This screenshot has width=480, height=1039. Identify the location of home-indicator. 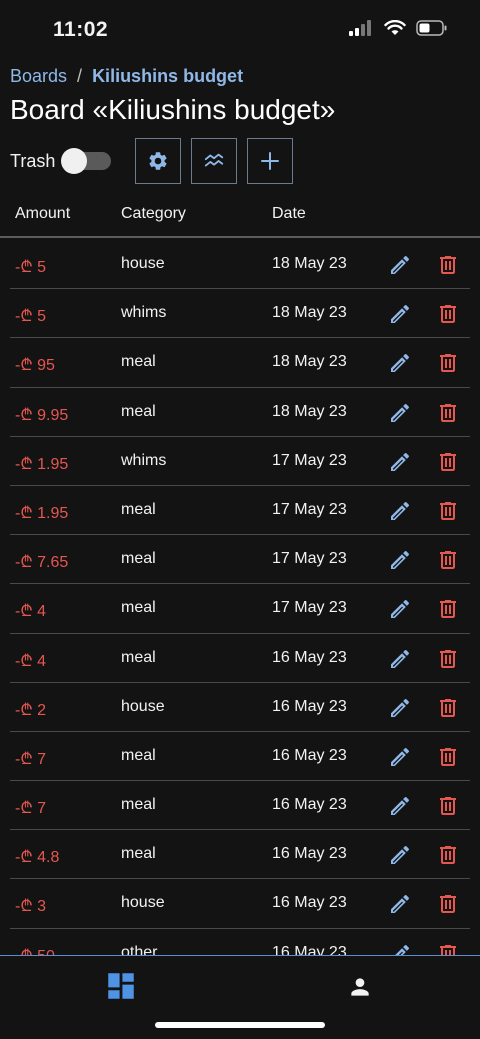
(240, 1025).